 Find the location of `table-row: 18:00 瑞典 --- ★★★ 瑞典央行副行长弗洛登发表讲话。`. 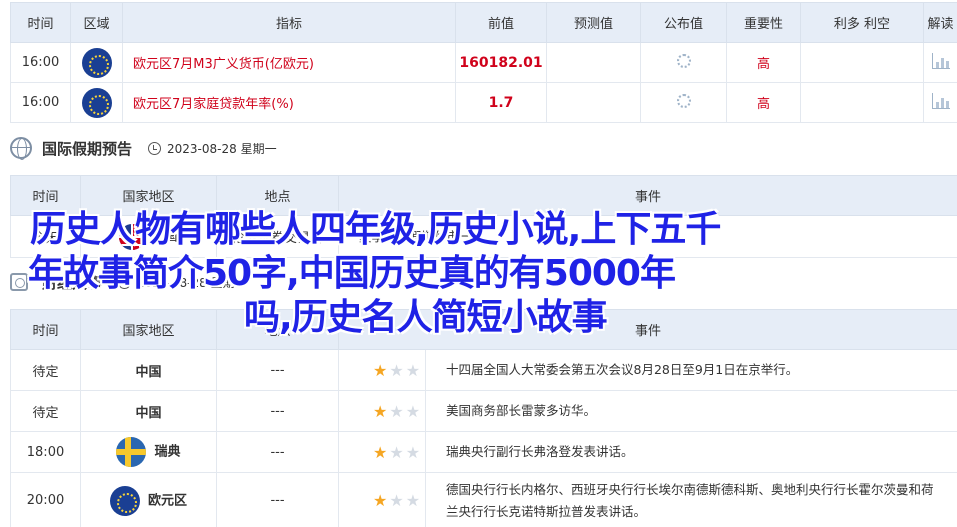

table-row: 18:00 瑞典 --- ★★★ 瑞典央行副行长弗洛登发表讲话。 is located at coordinates (483, 452).